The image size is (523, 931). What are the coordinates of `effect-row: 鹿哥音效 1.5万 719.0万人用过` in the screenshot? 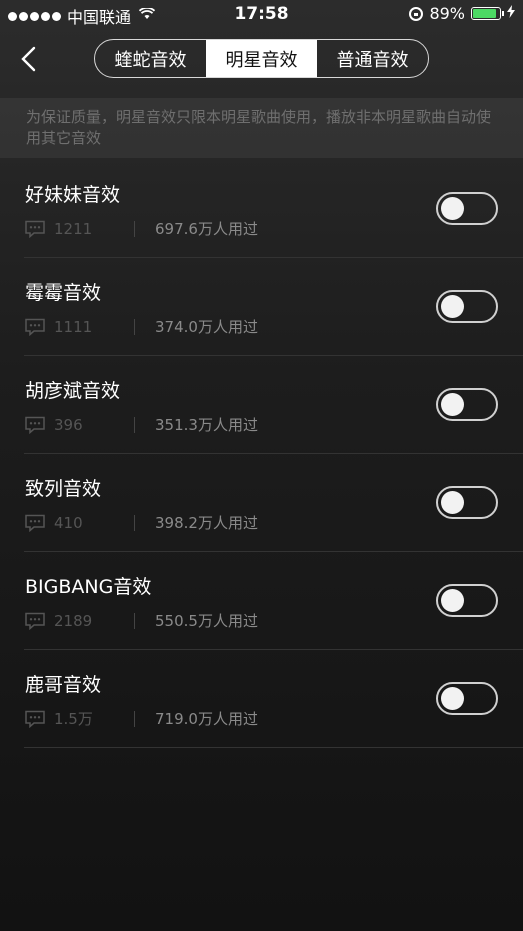 It's located at (273, 699).